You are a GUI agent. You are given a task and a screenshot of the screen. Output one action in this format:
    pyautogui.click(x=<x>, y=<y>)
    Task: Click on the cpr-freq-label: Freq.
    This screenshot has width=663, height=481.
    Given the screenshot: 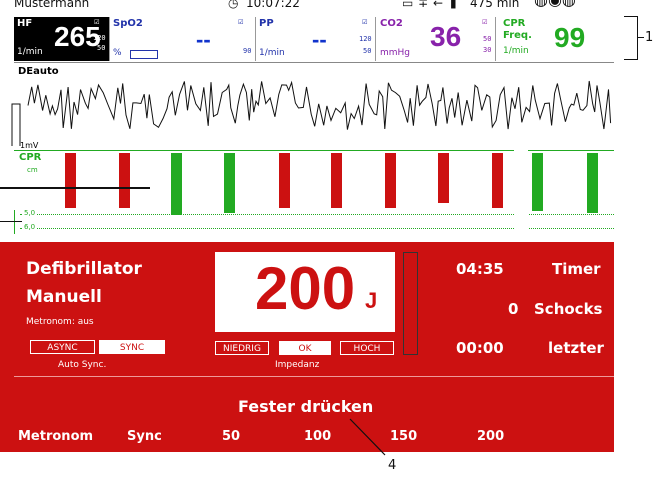 What is the action you would take?
    pyautogui.click(x=517, y=35)
    